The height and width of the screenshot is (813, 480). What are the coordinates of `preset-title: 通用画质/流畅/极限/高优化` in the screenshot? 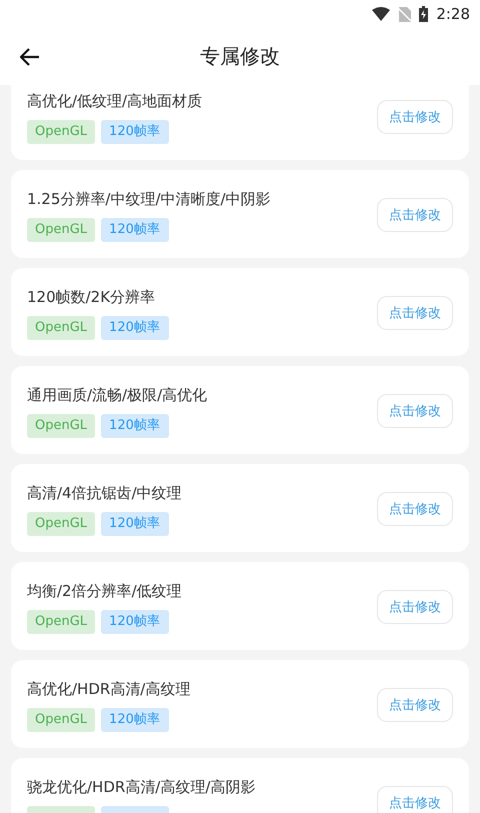 It's located at (117, 395).